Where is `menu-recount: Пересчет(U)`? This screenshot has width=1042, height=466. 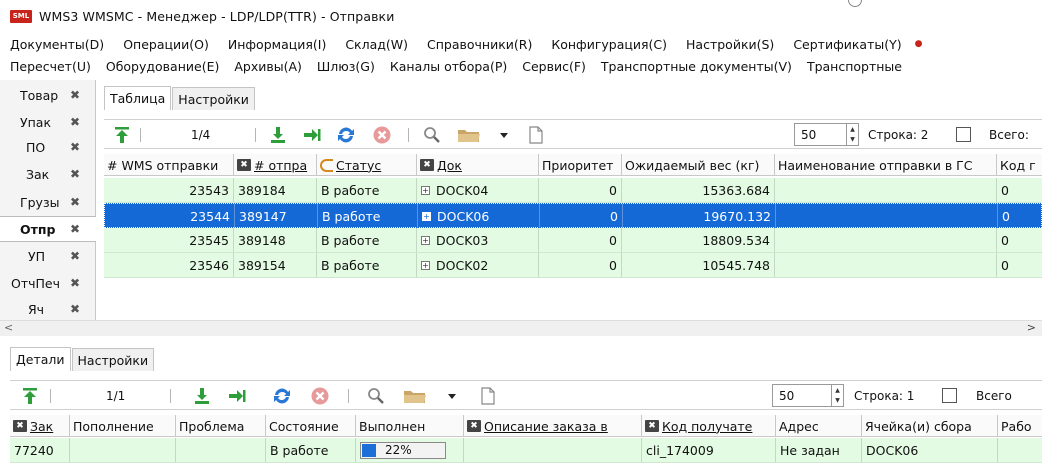 menu-recount: Пересчет(U) is located at coordinates (50, 66).